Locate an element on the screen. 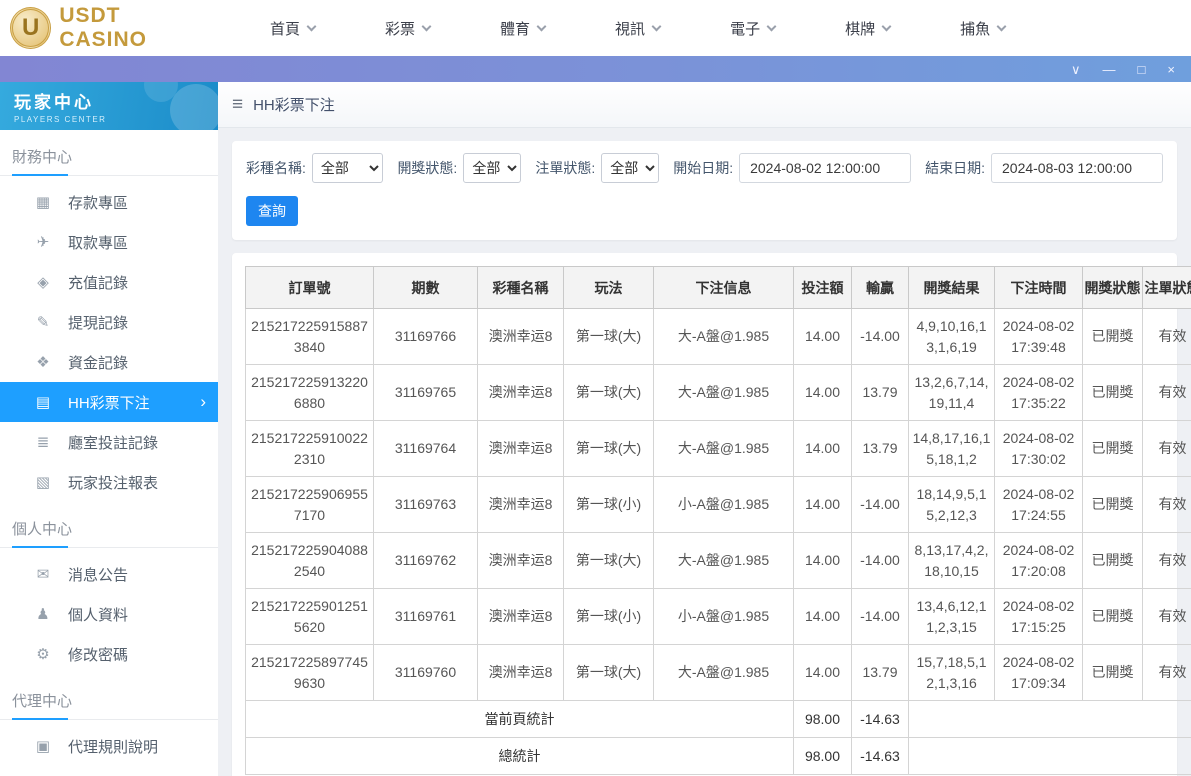 Image resolution: width=1191 pixels, height=776 pixels. chevron-right-icon: › is located at coordinates (203, 401).